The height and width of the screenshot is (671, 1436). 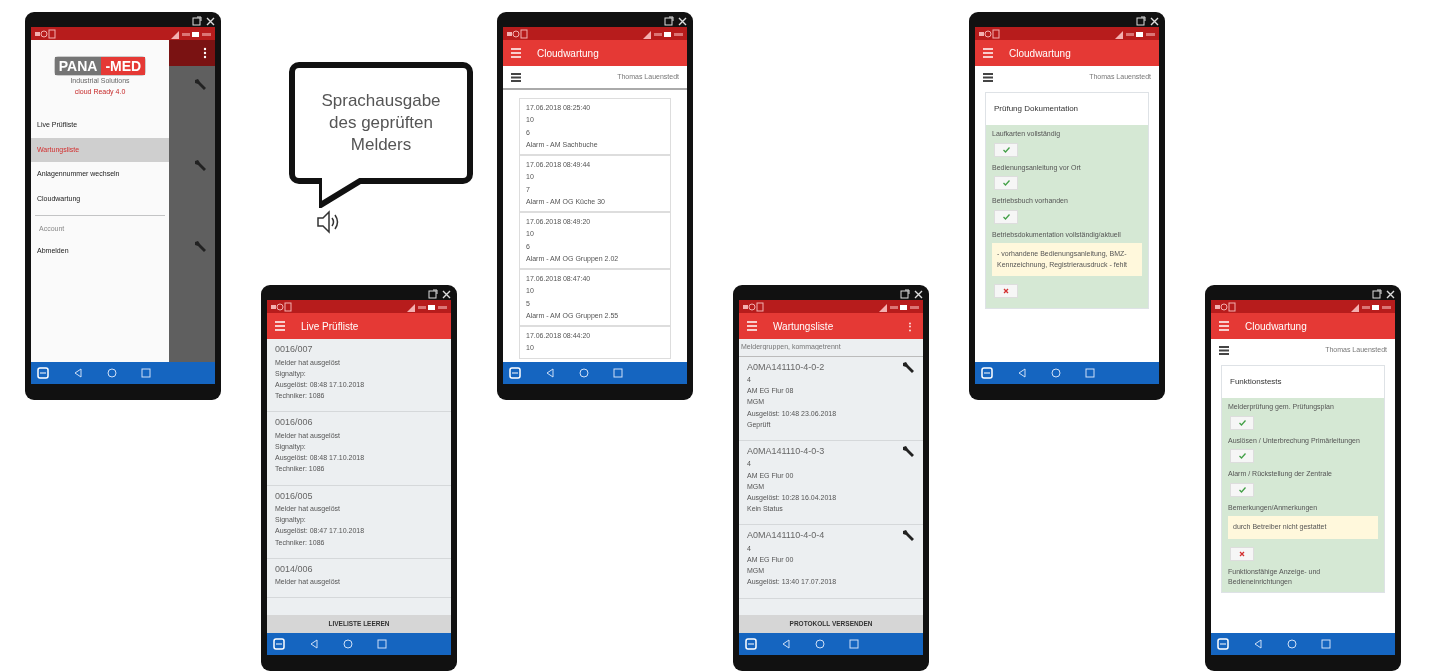 What do you see at coordinates (1036, 109) in the screenshot?
I see `section-heading: Prüfung Dokumentation` at bounding box center [1036, 109].